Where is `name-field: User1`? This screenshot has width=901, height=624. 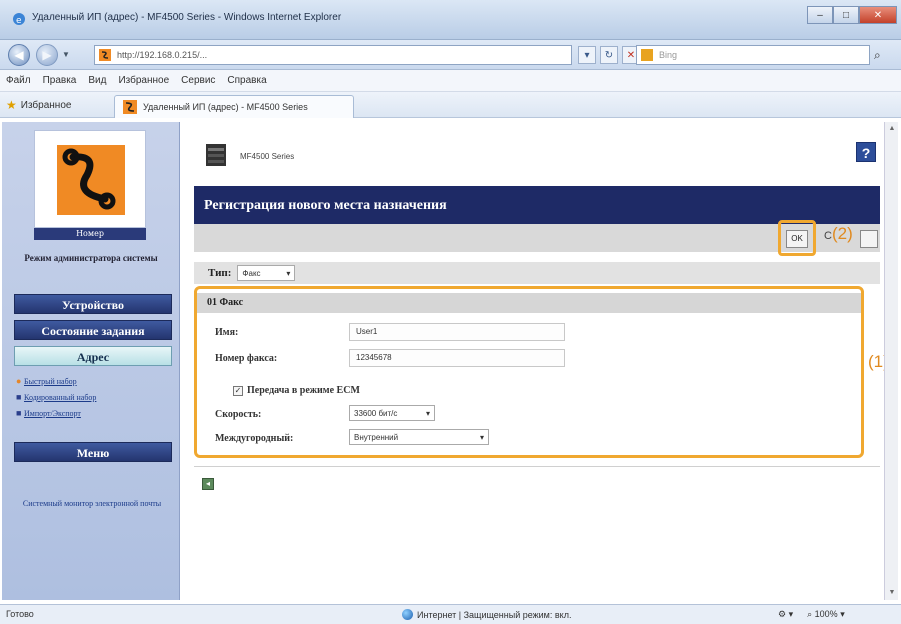
name-field: User1 is located at coordinates (457, 332).